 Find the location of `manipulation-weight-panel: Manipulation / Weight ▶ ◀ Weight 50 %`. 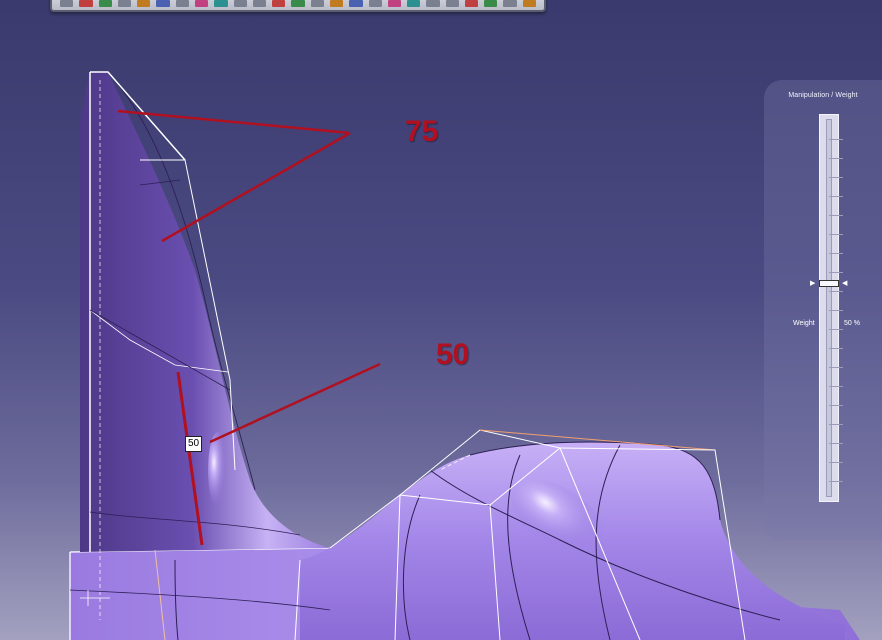

manipulation-weight-panel: Manipulation / Weight ▶ ◀ Weight 50 % is located at coordinates (823, 310).